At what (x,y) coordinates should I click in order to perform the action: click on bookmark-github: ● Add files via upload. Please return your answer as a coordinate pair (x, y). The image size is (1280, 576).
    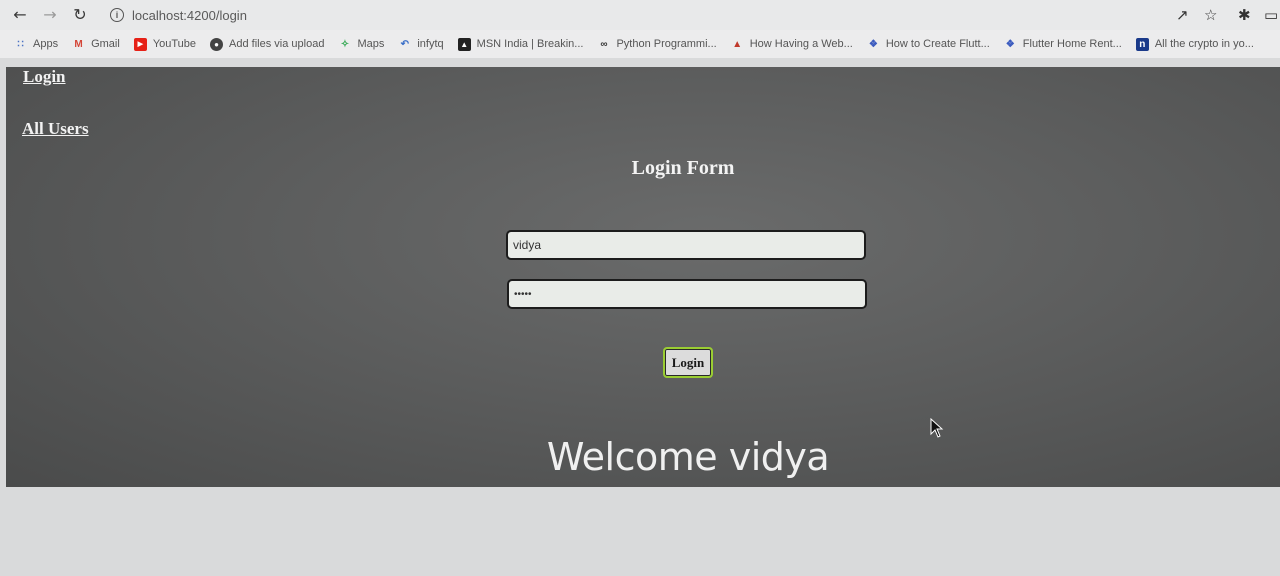
    Looking at the image, I should click on (267, 44).